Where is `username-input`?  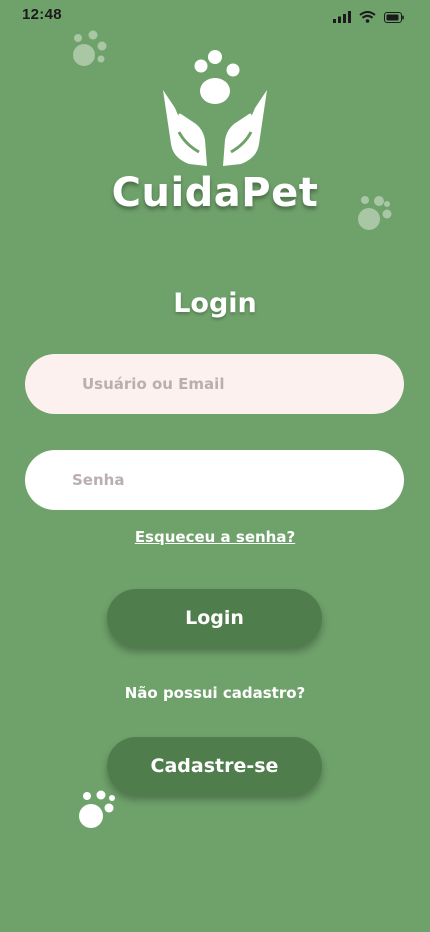
username-input is located at coordinates (214, 384).